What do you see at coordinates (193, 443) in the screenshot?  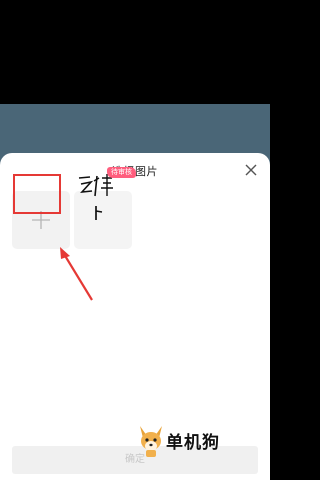 I see `watermark-text: 单机狗` at bounding box center [193, 443].